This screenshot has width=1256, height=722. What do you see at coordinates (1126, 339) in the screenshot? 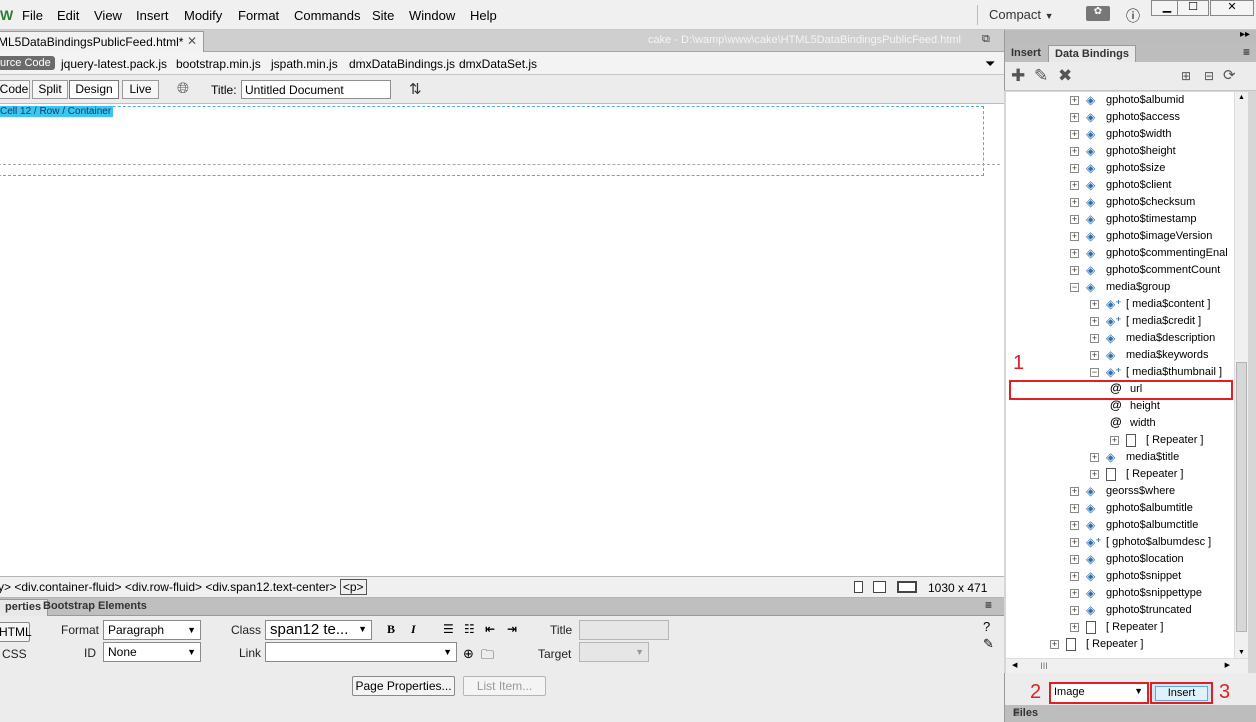
I see `tree-node: + ◈ media$description` at bounding box center [1126, 339].